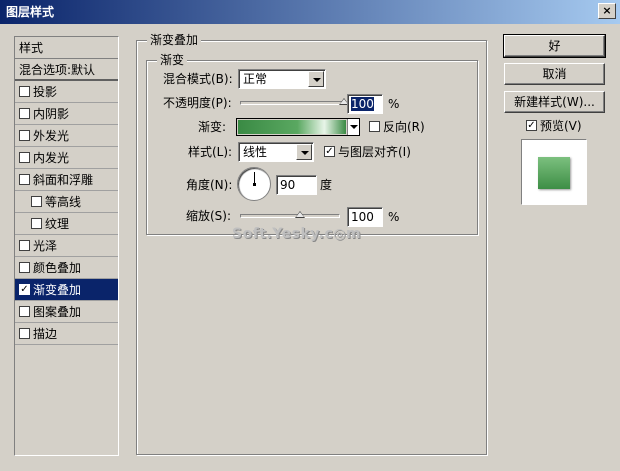  I want to click on sidebar-item: 纹理, so click(66, 224).